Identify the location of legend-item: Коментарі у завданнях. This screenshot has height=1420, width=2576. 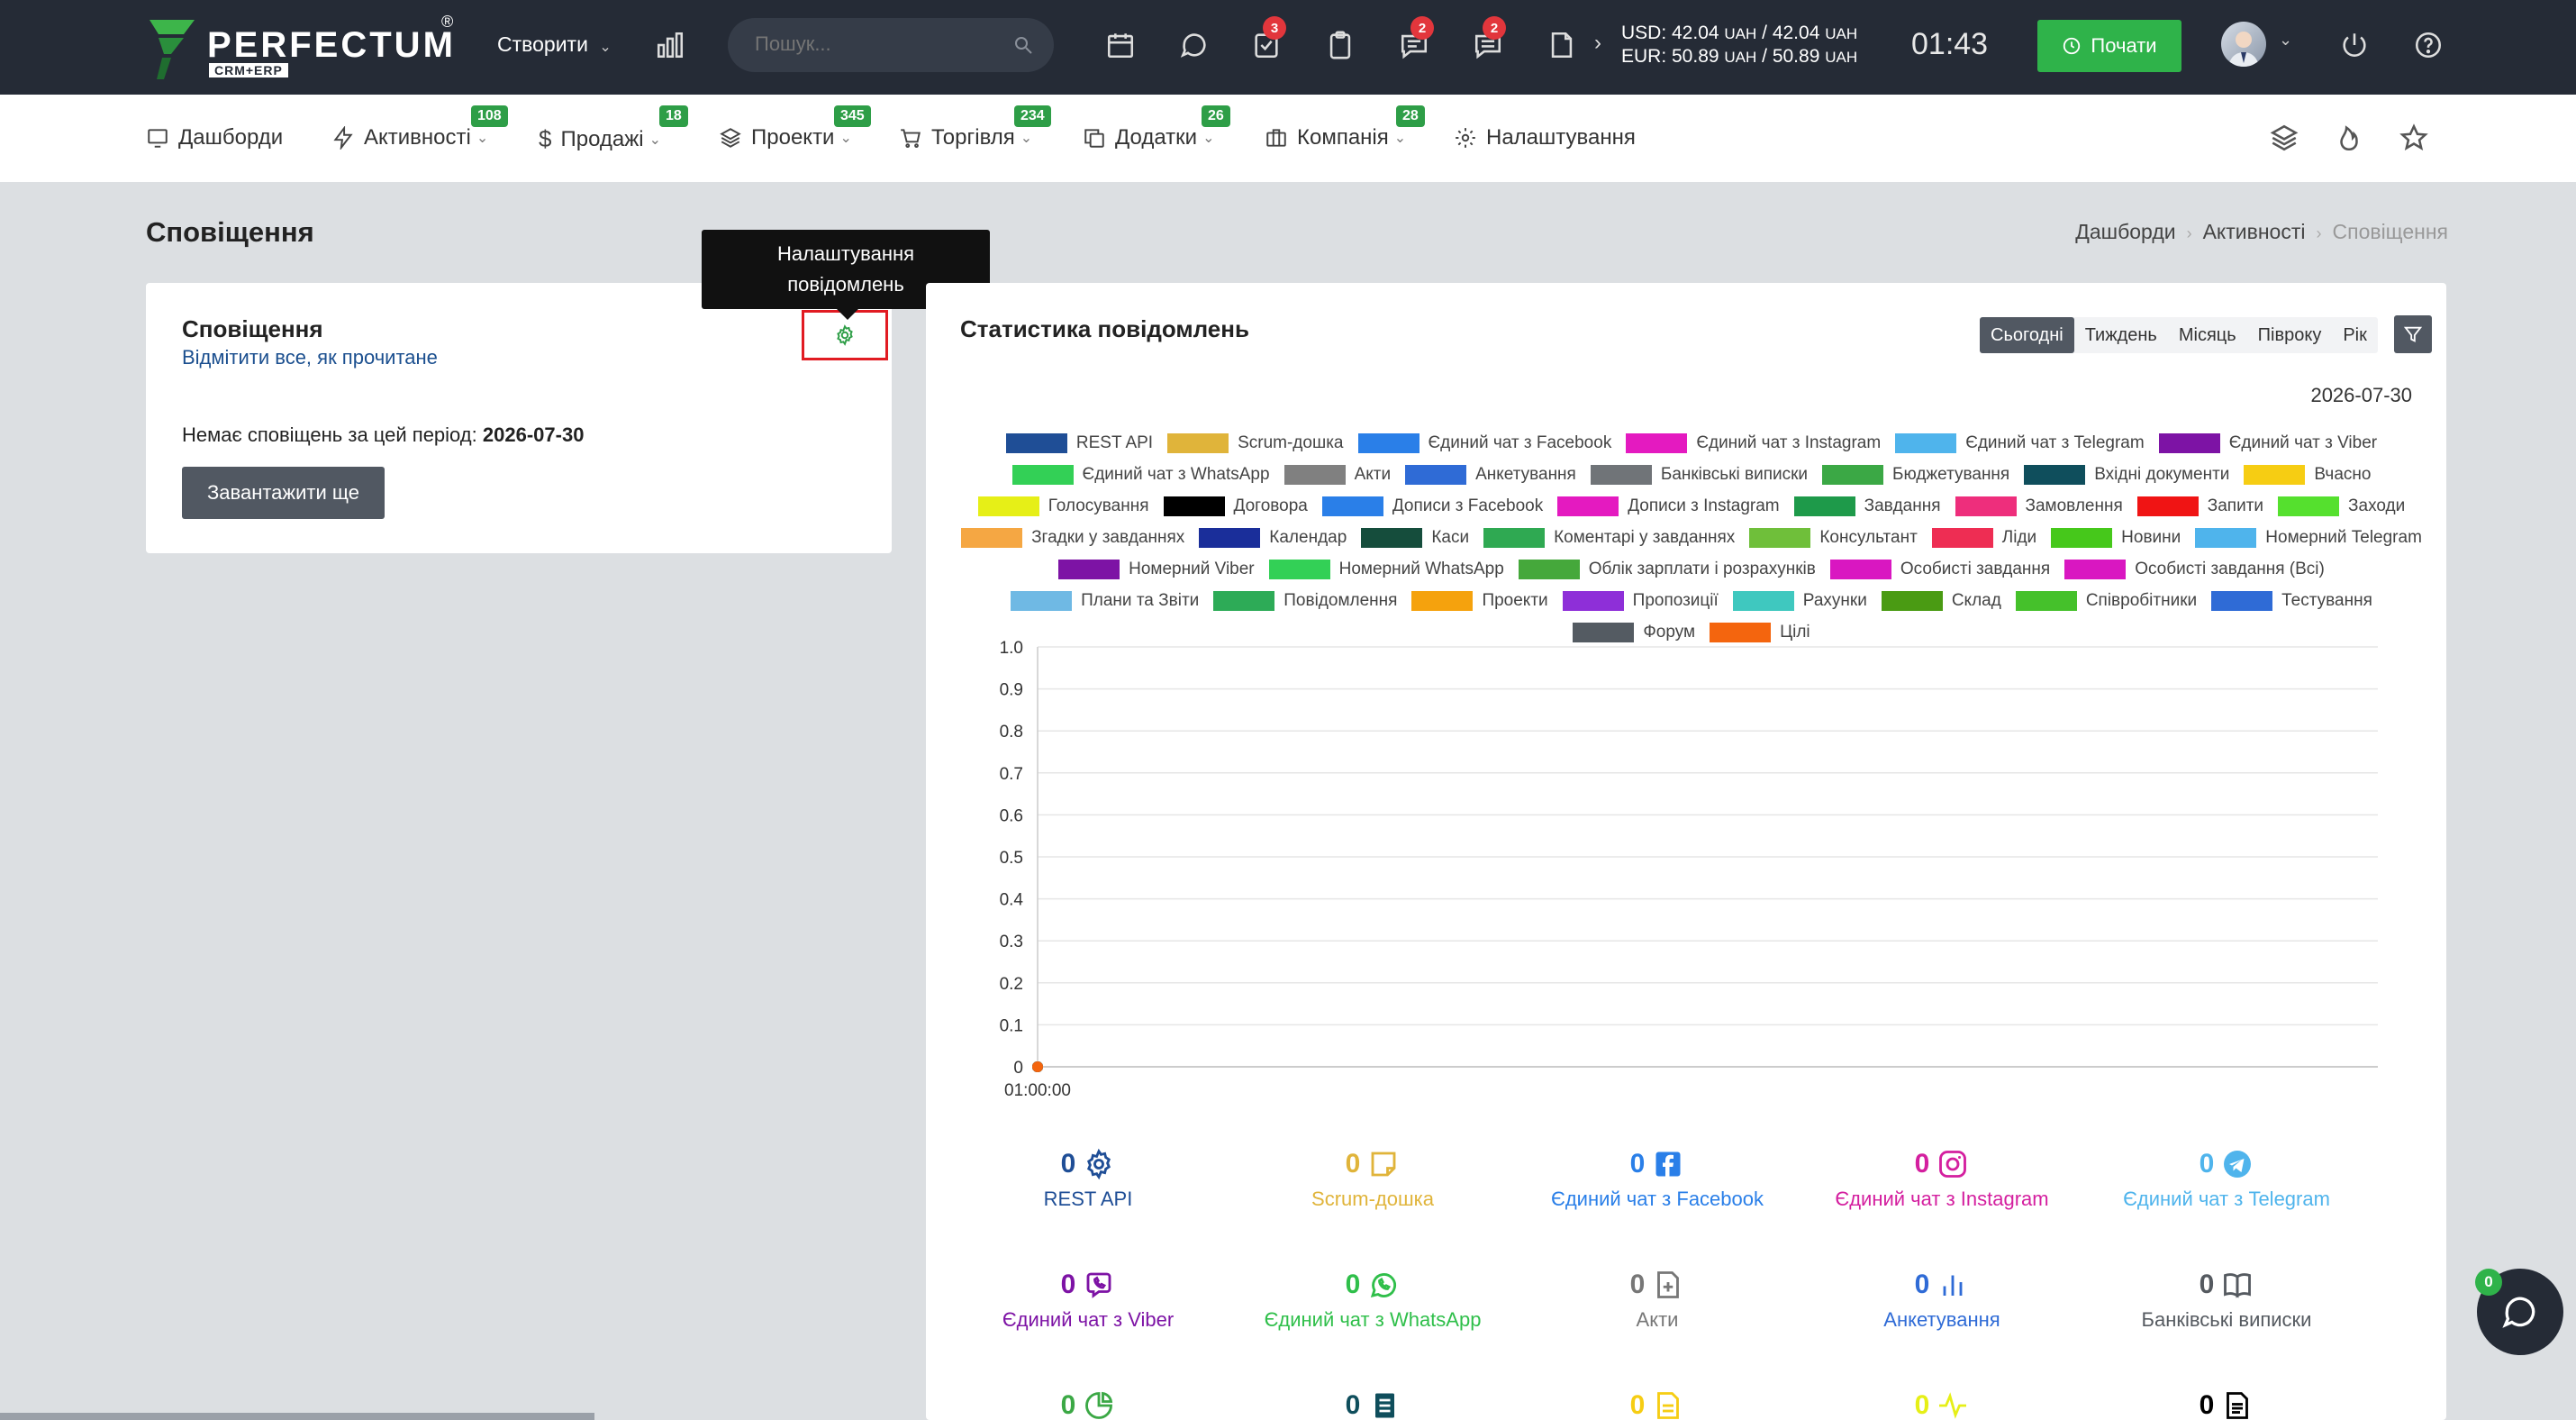
(1609, 537).